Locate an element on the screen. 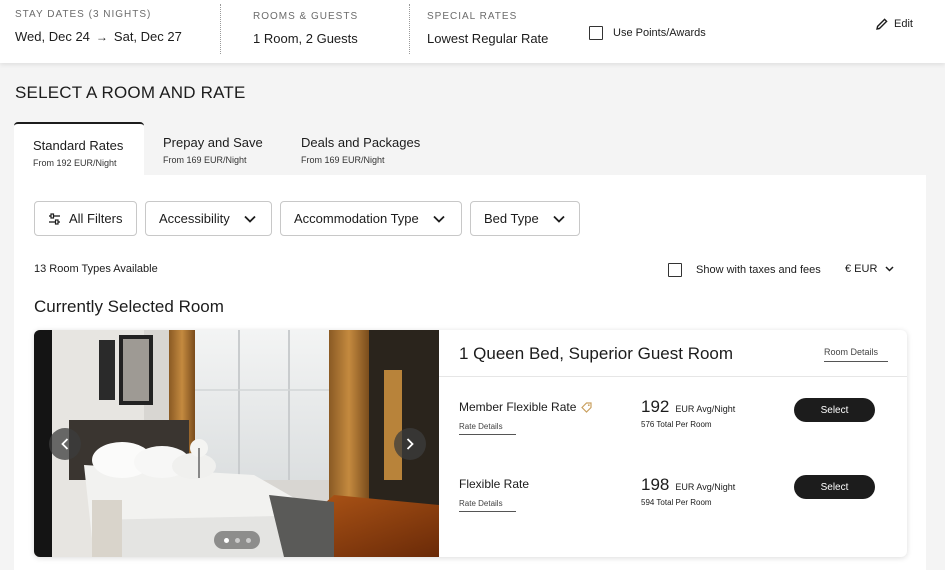 The height and width of the screenshot is (570, 945). page-title: SELECT A ROOM AND RATE is located at coordinates (130, 92).